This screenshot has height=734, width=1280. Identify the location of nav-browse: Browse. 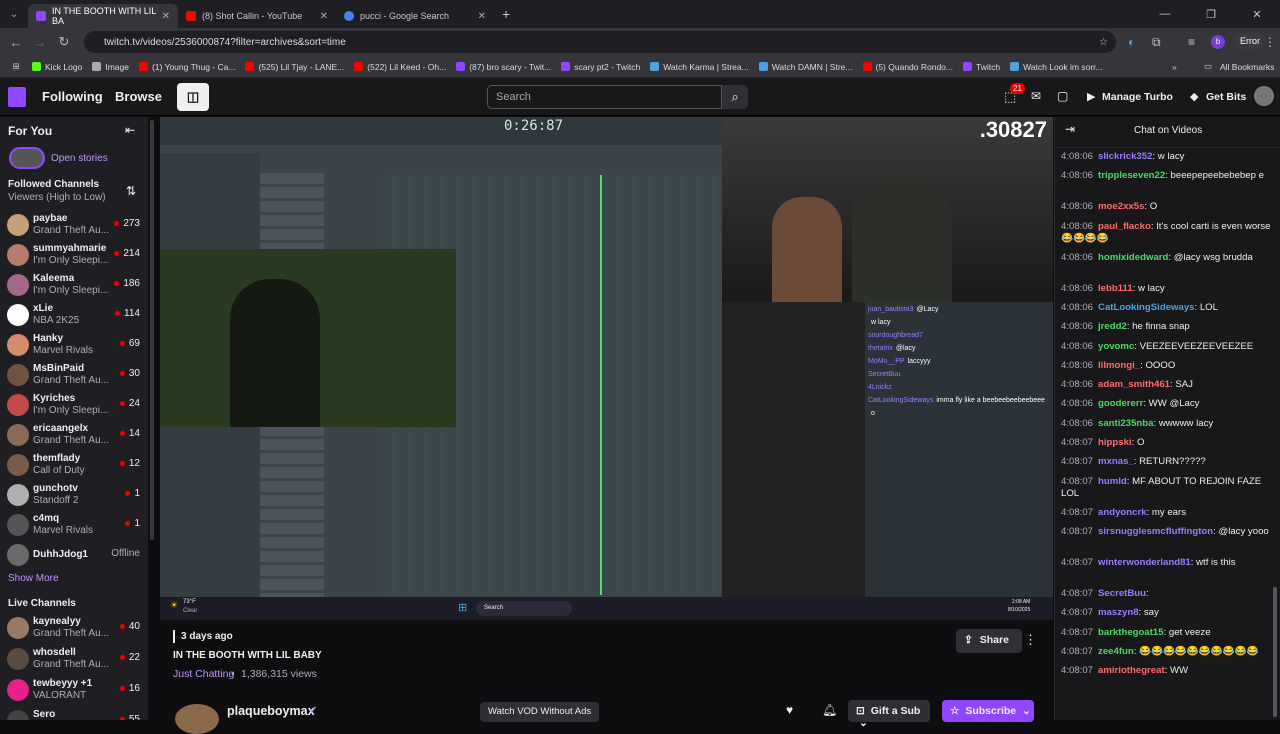
(138, 96).